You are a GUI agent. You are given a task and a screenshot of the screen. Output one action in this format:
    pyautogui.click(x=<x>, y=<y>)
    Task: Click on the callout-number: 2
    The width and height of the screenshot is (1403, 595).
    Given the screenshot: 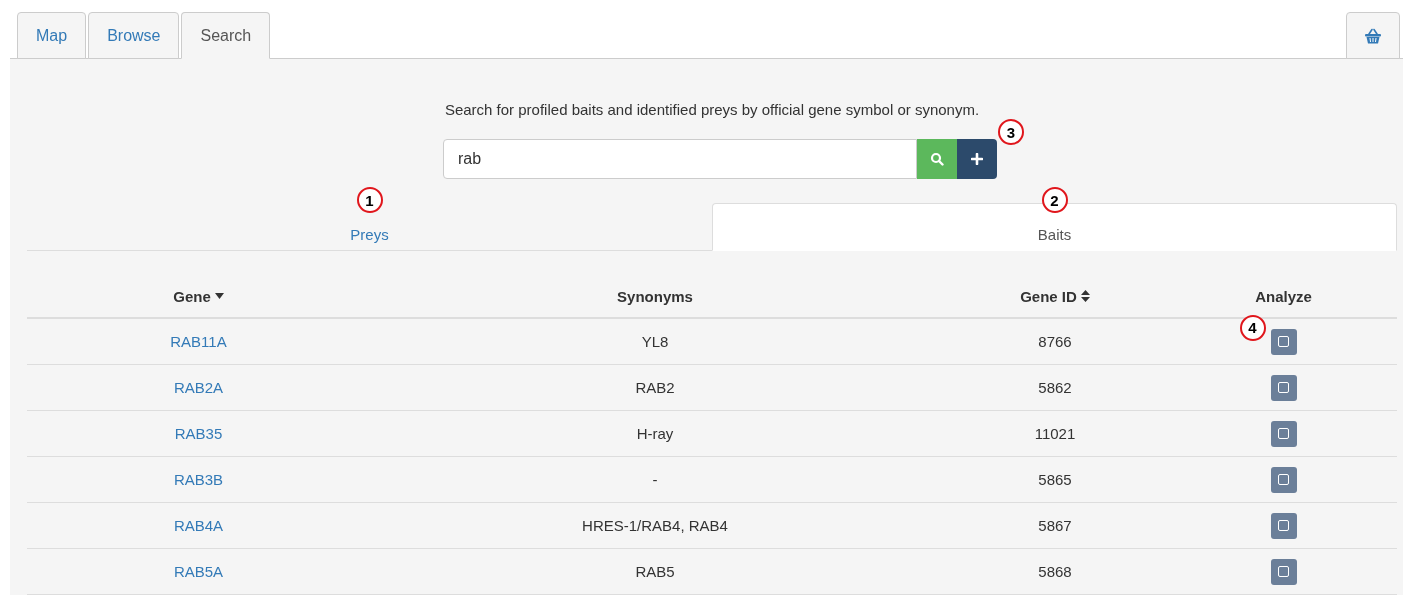 What is the action you would take?
    pyautogui.click(x=1054, y=200)
    